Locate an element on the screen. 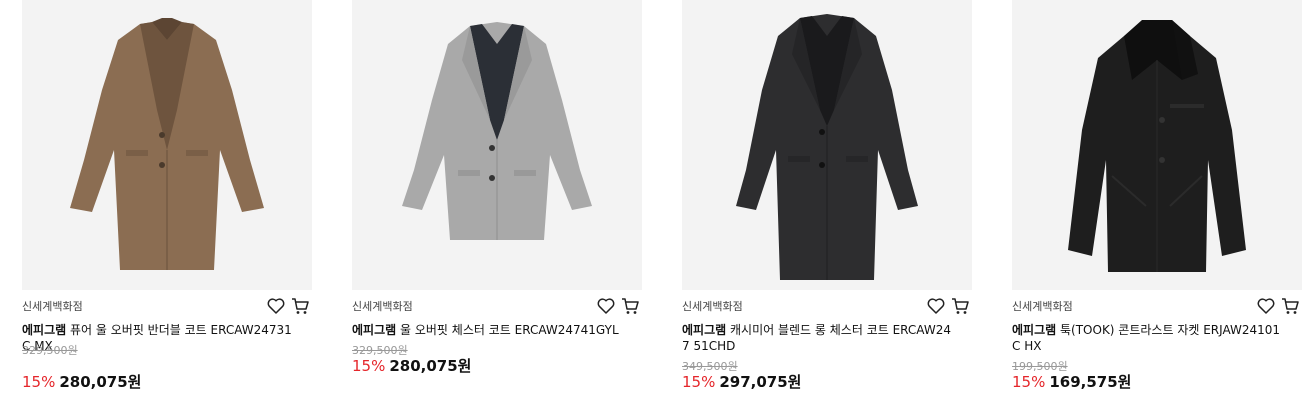 The image size is (1314, 402). sale-price: 297,075원 is located at coordinates (760, 382).